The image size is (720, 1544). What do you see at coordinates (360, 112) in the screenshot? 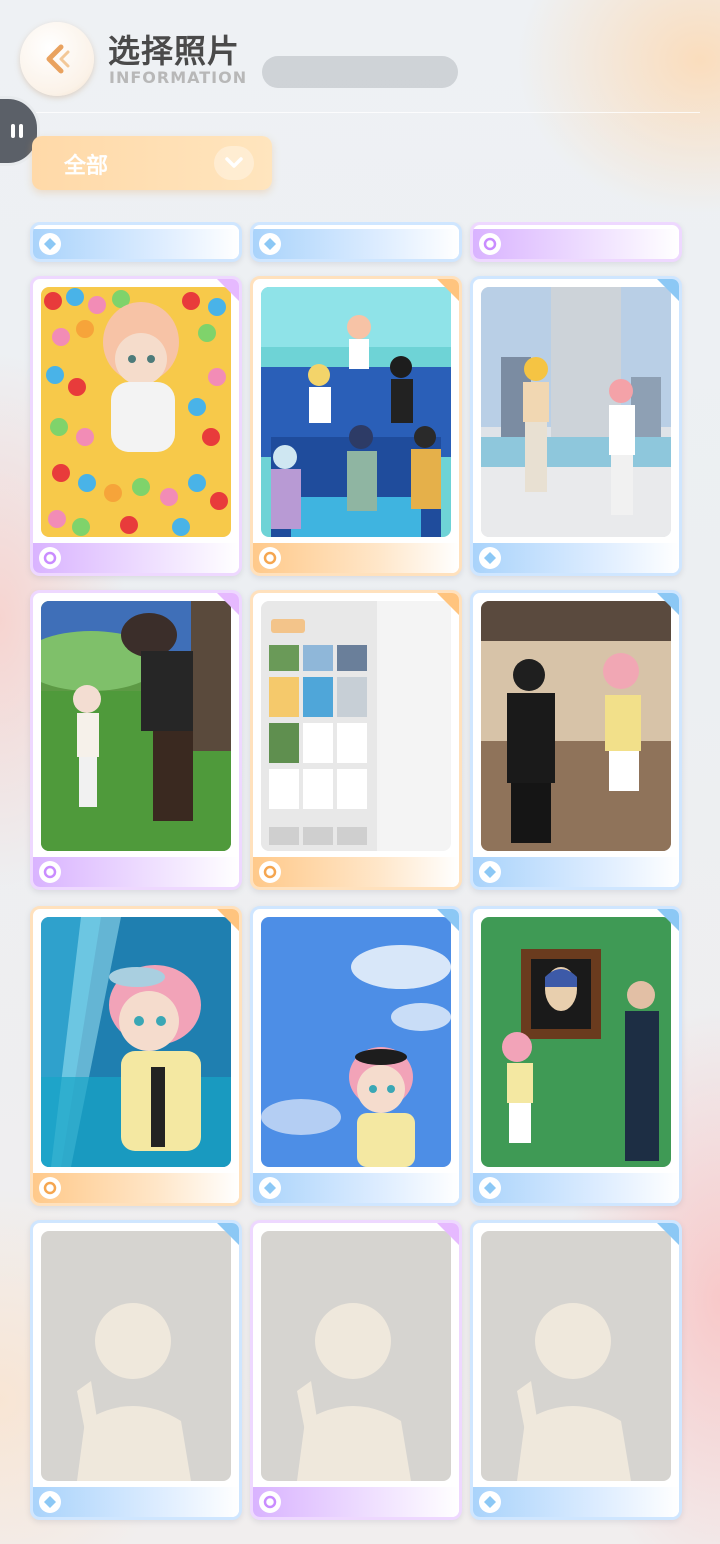
I see `header-divider` at bounding box center [360, 112].